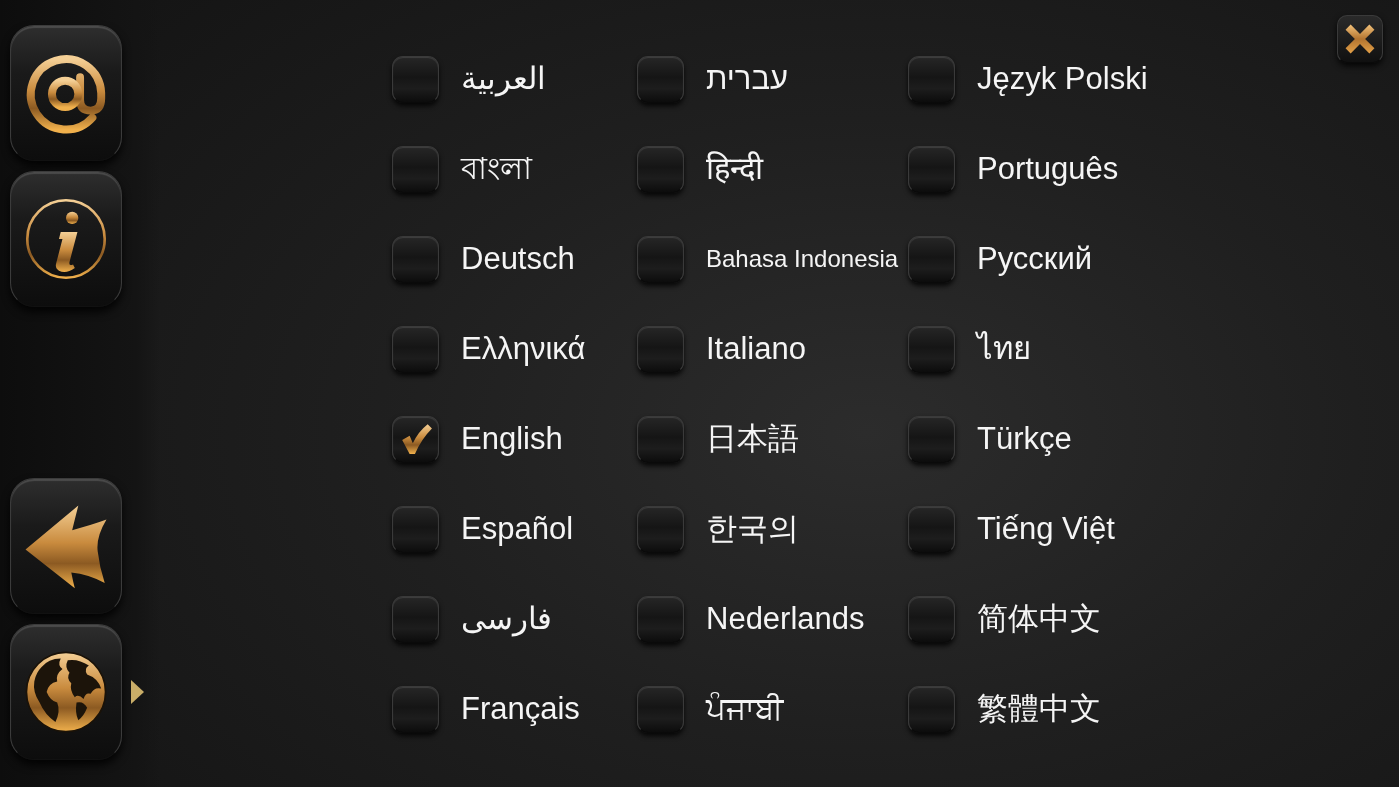  Describe the element at coordinates (506, 619) in the screenshot. I see `language-label: فارسی` at that location.